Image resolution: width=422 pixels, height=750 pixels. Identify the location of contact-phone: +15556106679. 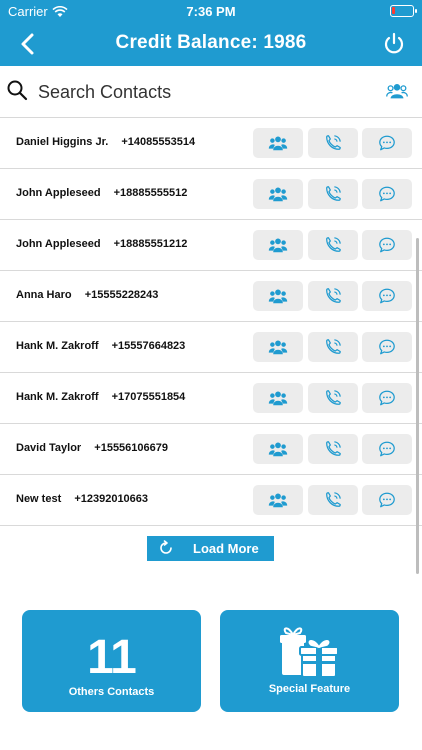
(131, 448).